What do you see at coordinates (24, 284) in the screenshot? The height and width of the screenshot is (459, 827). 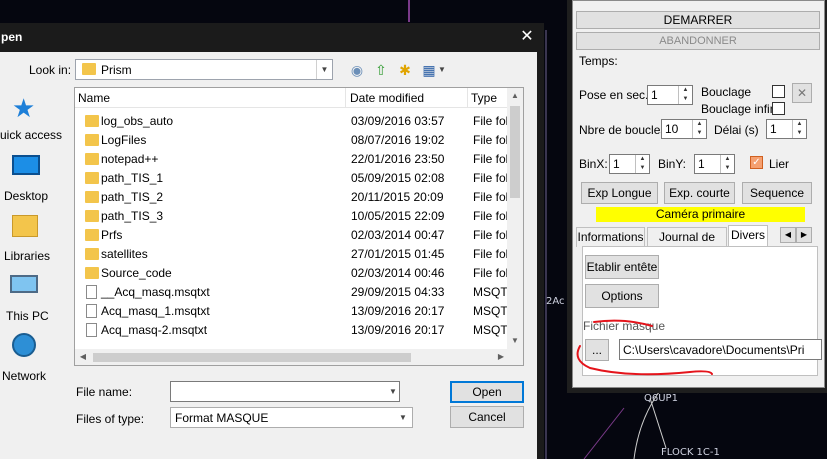 I see `computer-icon` at bounding box center [24, 284].